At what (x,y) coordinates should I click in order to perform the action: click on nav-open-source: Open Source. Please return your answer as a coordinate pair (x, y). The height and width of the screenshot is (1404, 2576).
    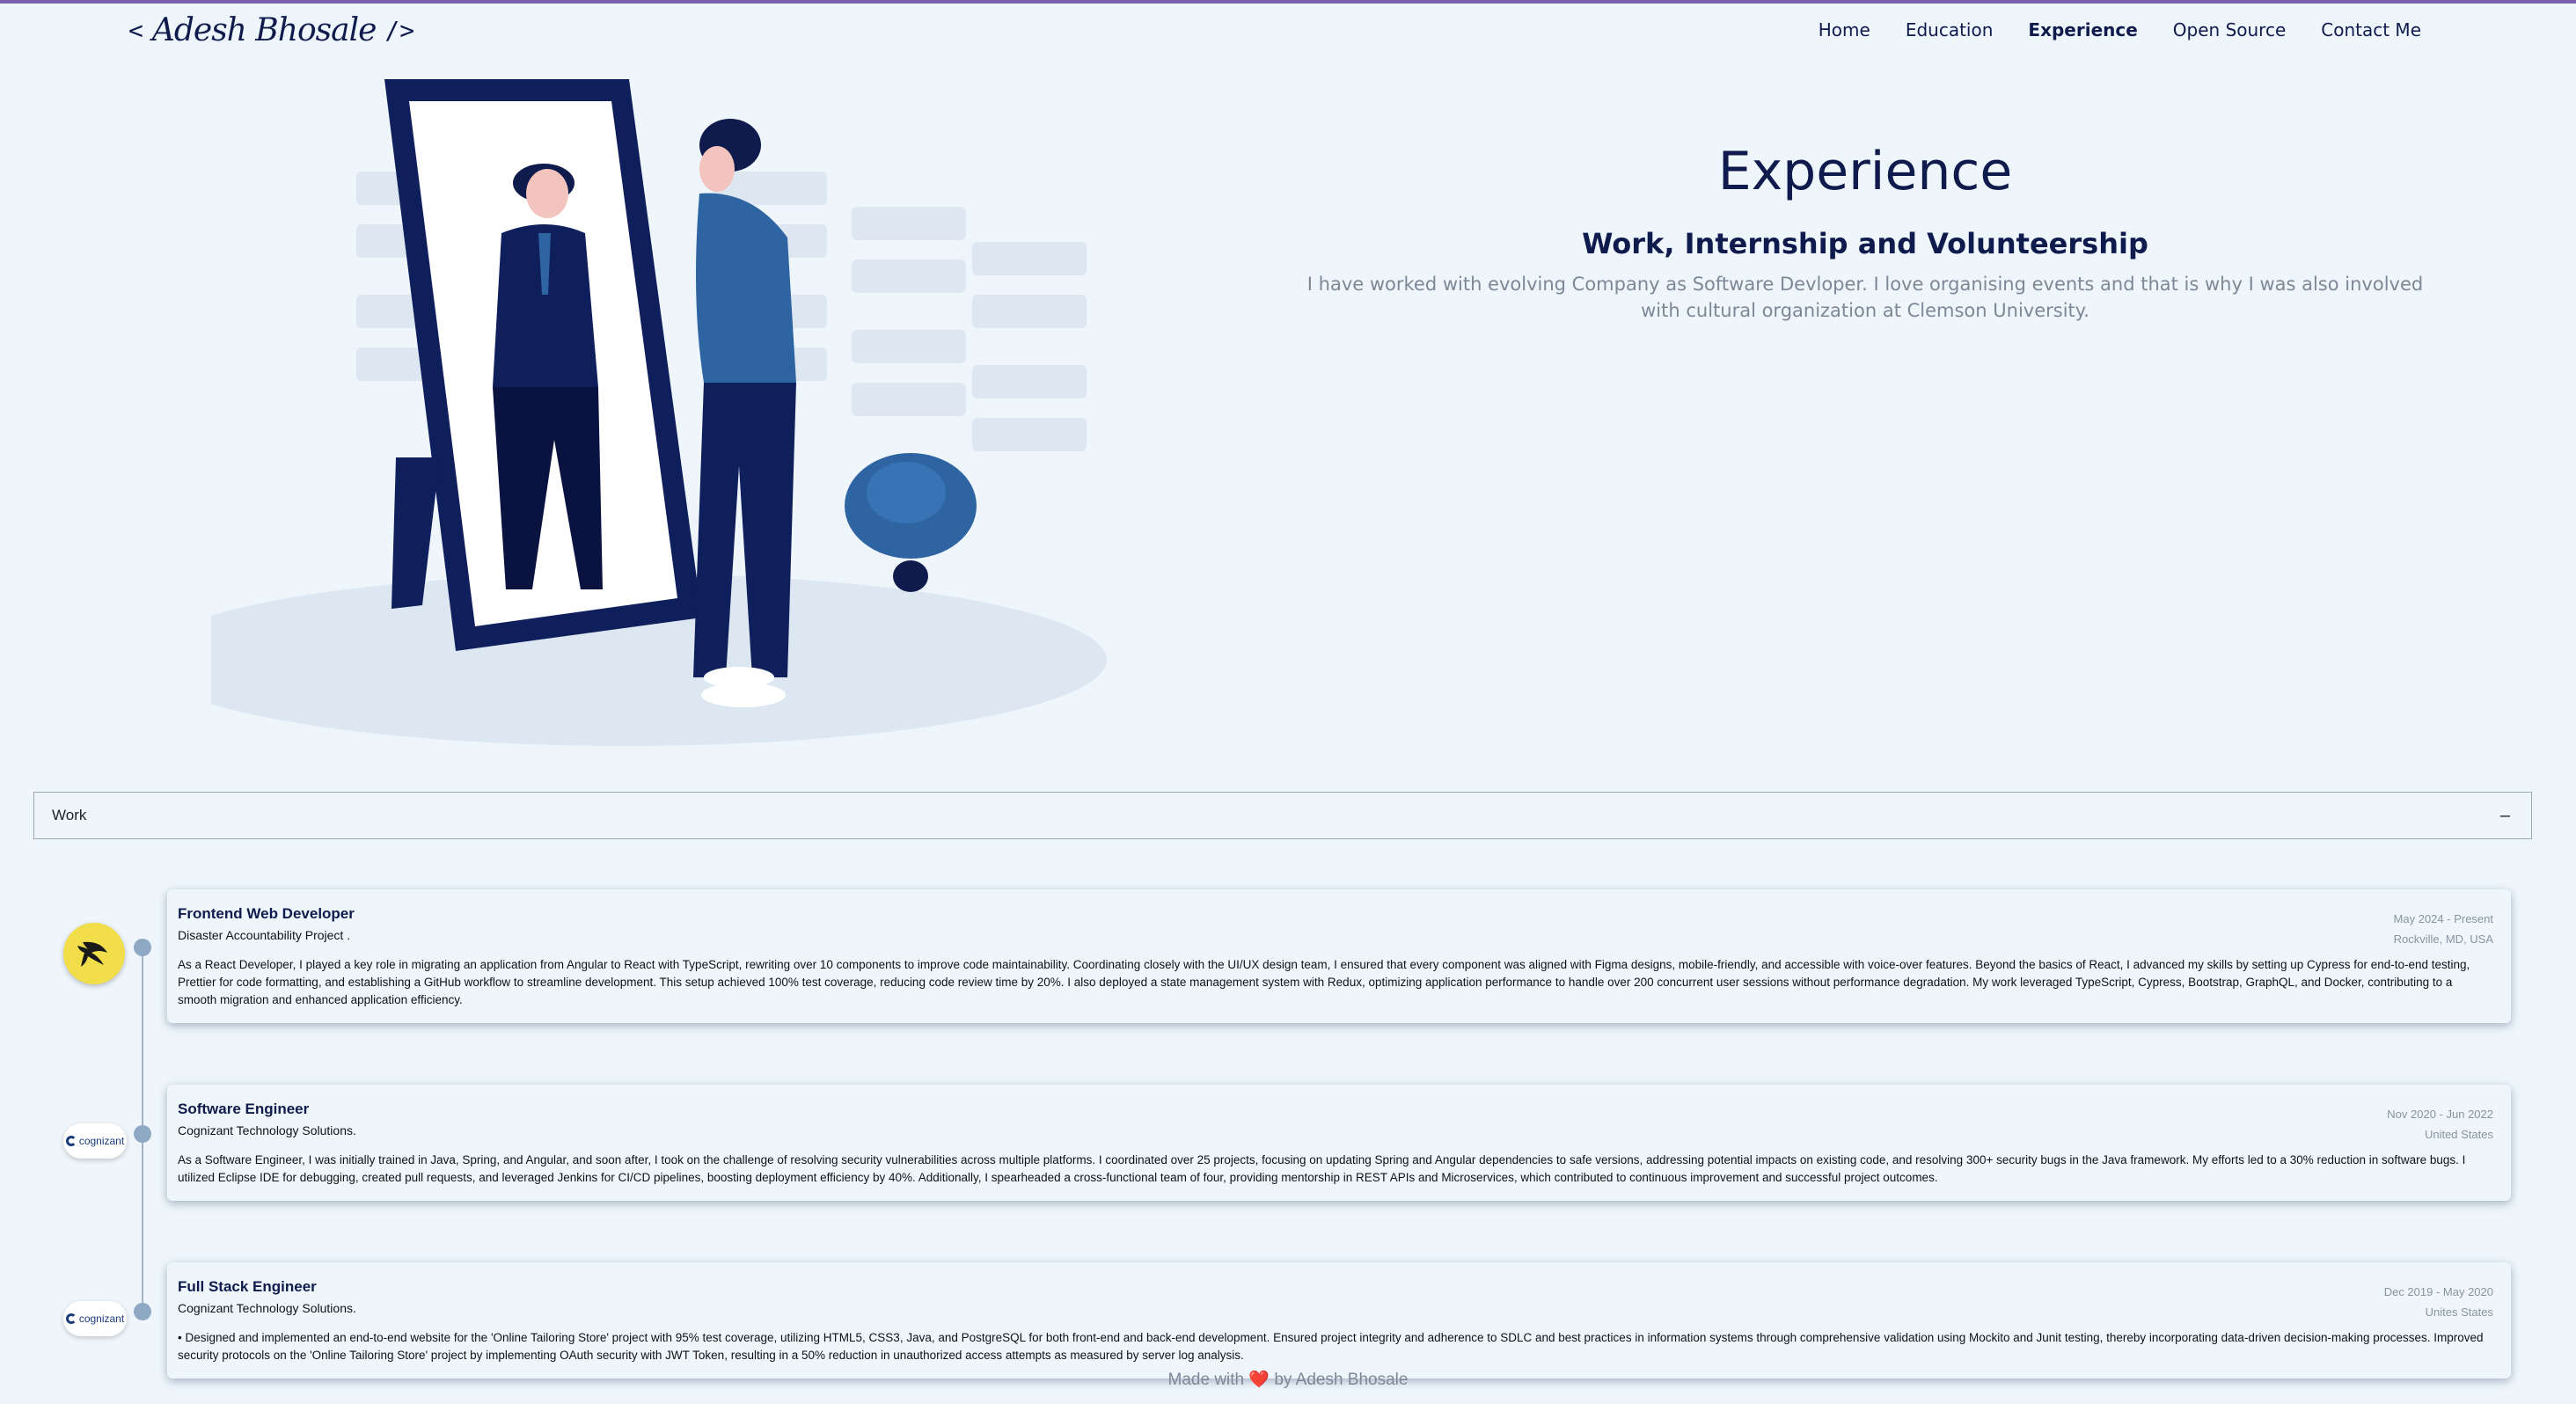
    Looking at the image, I should click on (2229, 29).